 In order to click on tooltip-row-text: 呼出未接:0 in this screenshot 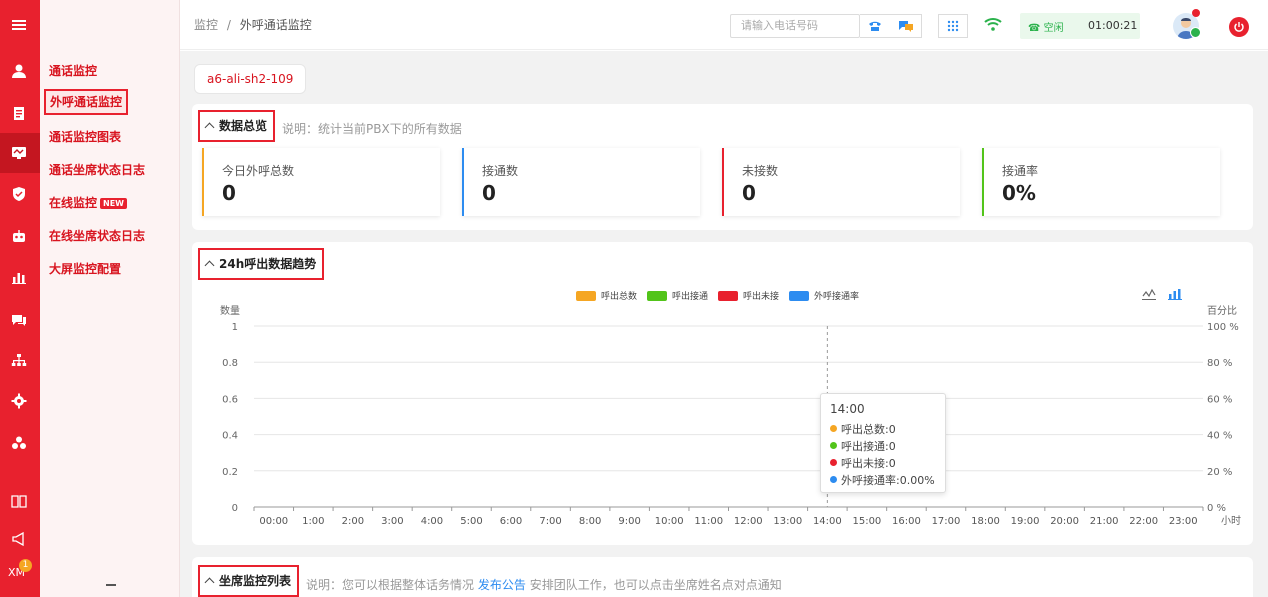, I will do `click(868, 463)`.